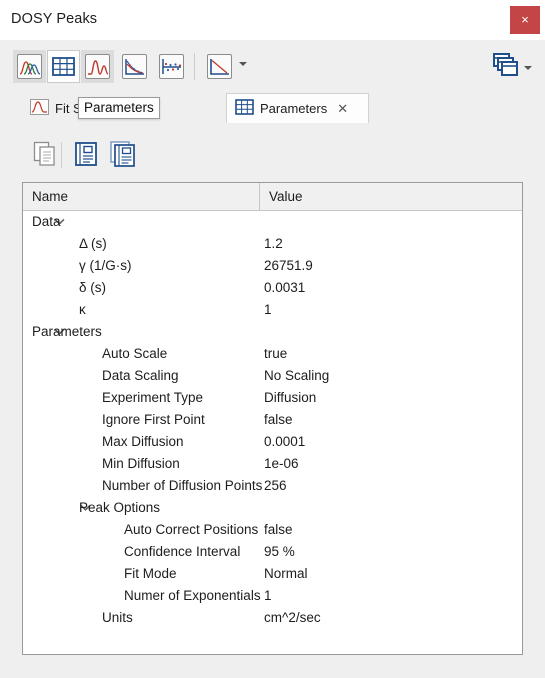 The width and height of the screenshot is (545, 678). I want to click on table-row: Peak Options, so click(272, 508).